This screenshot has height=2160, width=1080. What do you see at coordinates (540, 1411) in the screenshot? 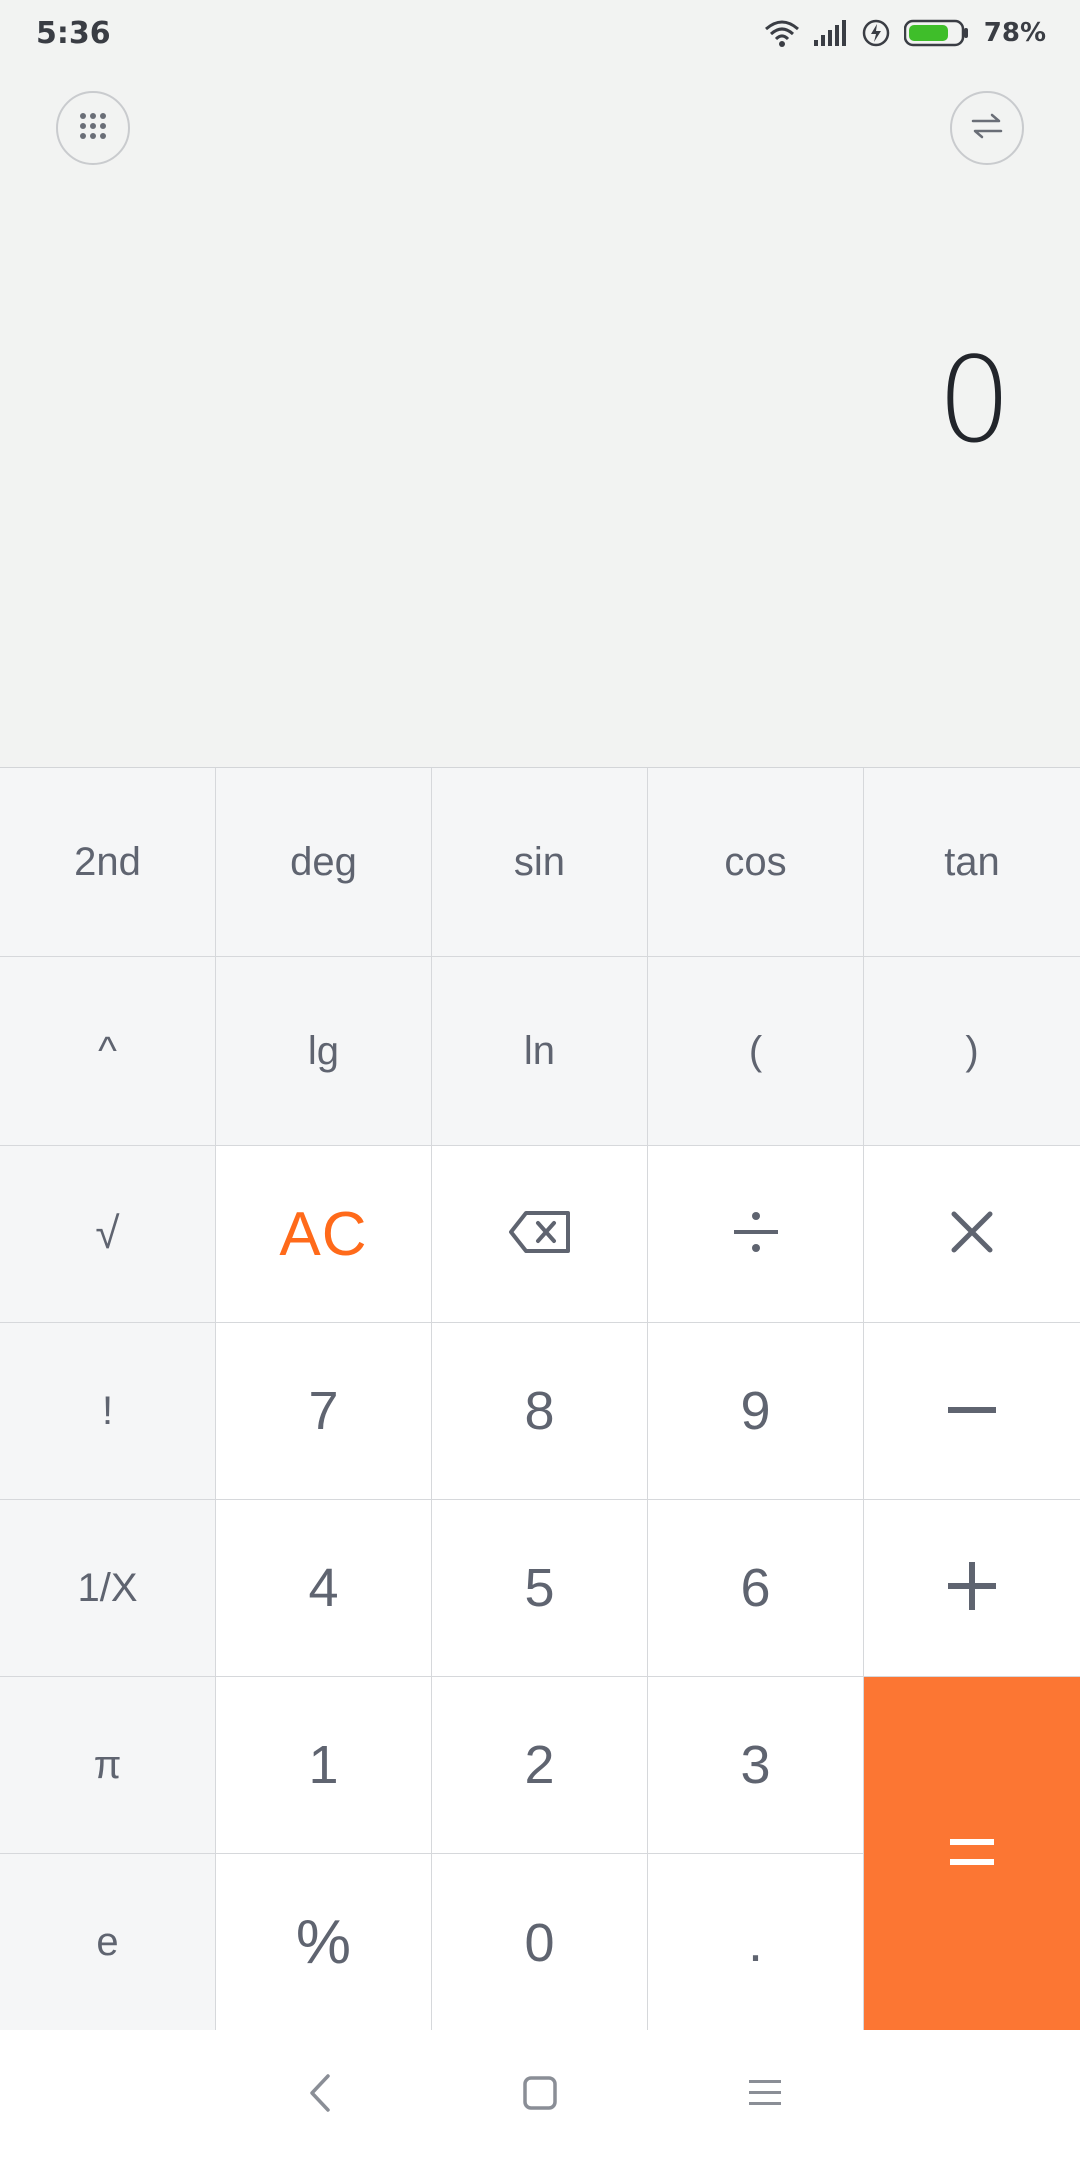
I see `digit-8-key: 8` at bounding box center [540, 1411].